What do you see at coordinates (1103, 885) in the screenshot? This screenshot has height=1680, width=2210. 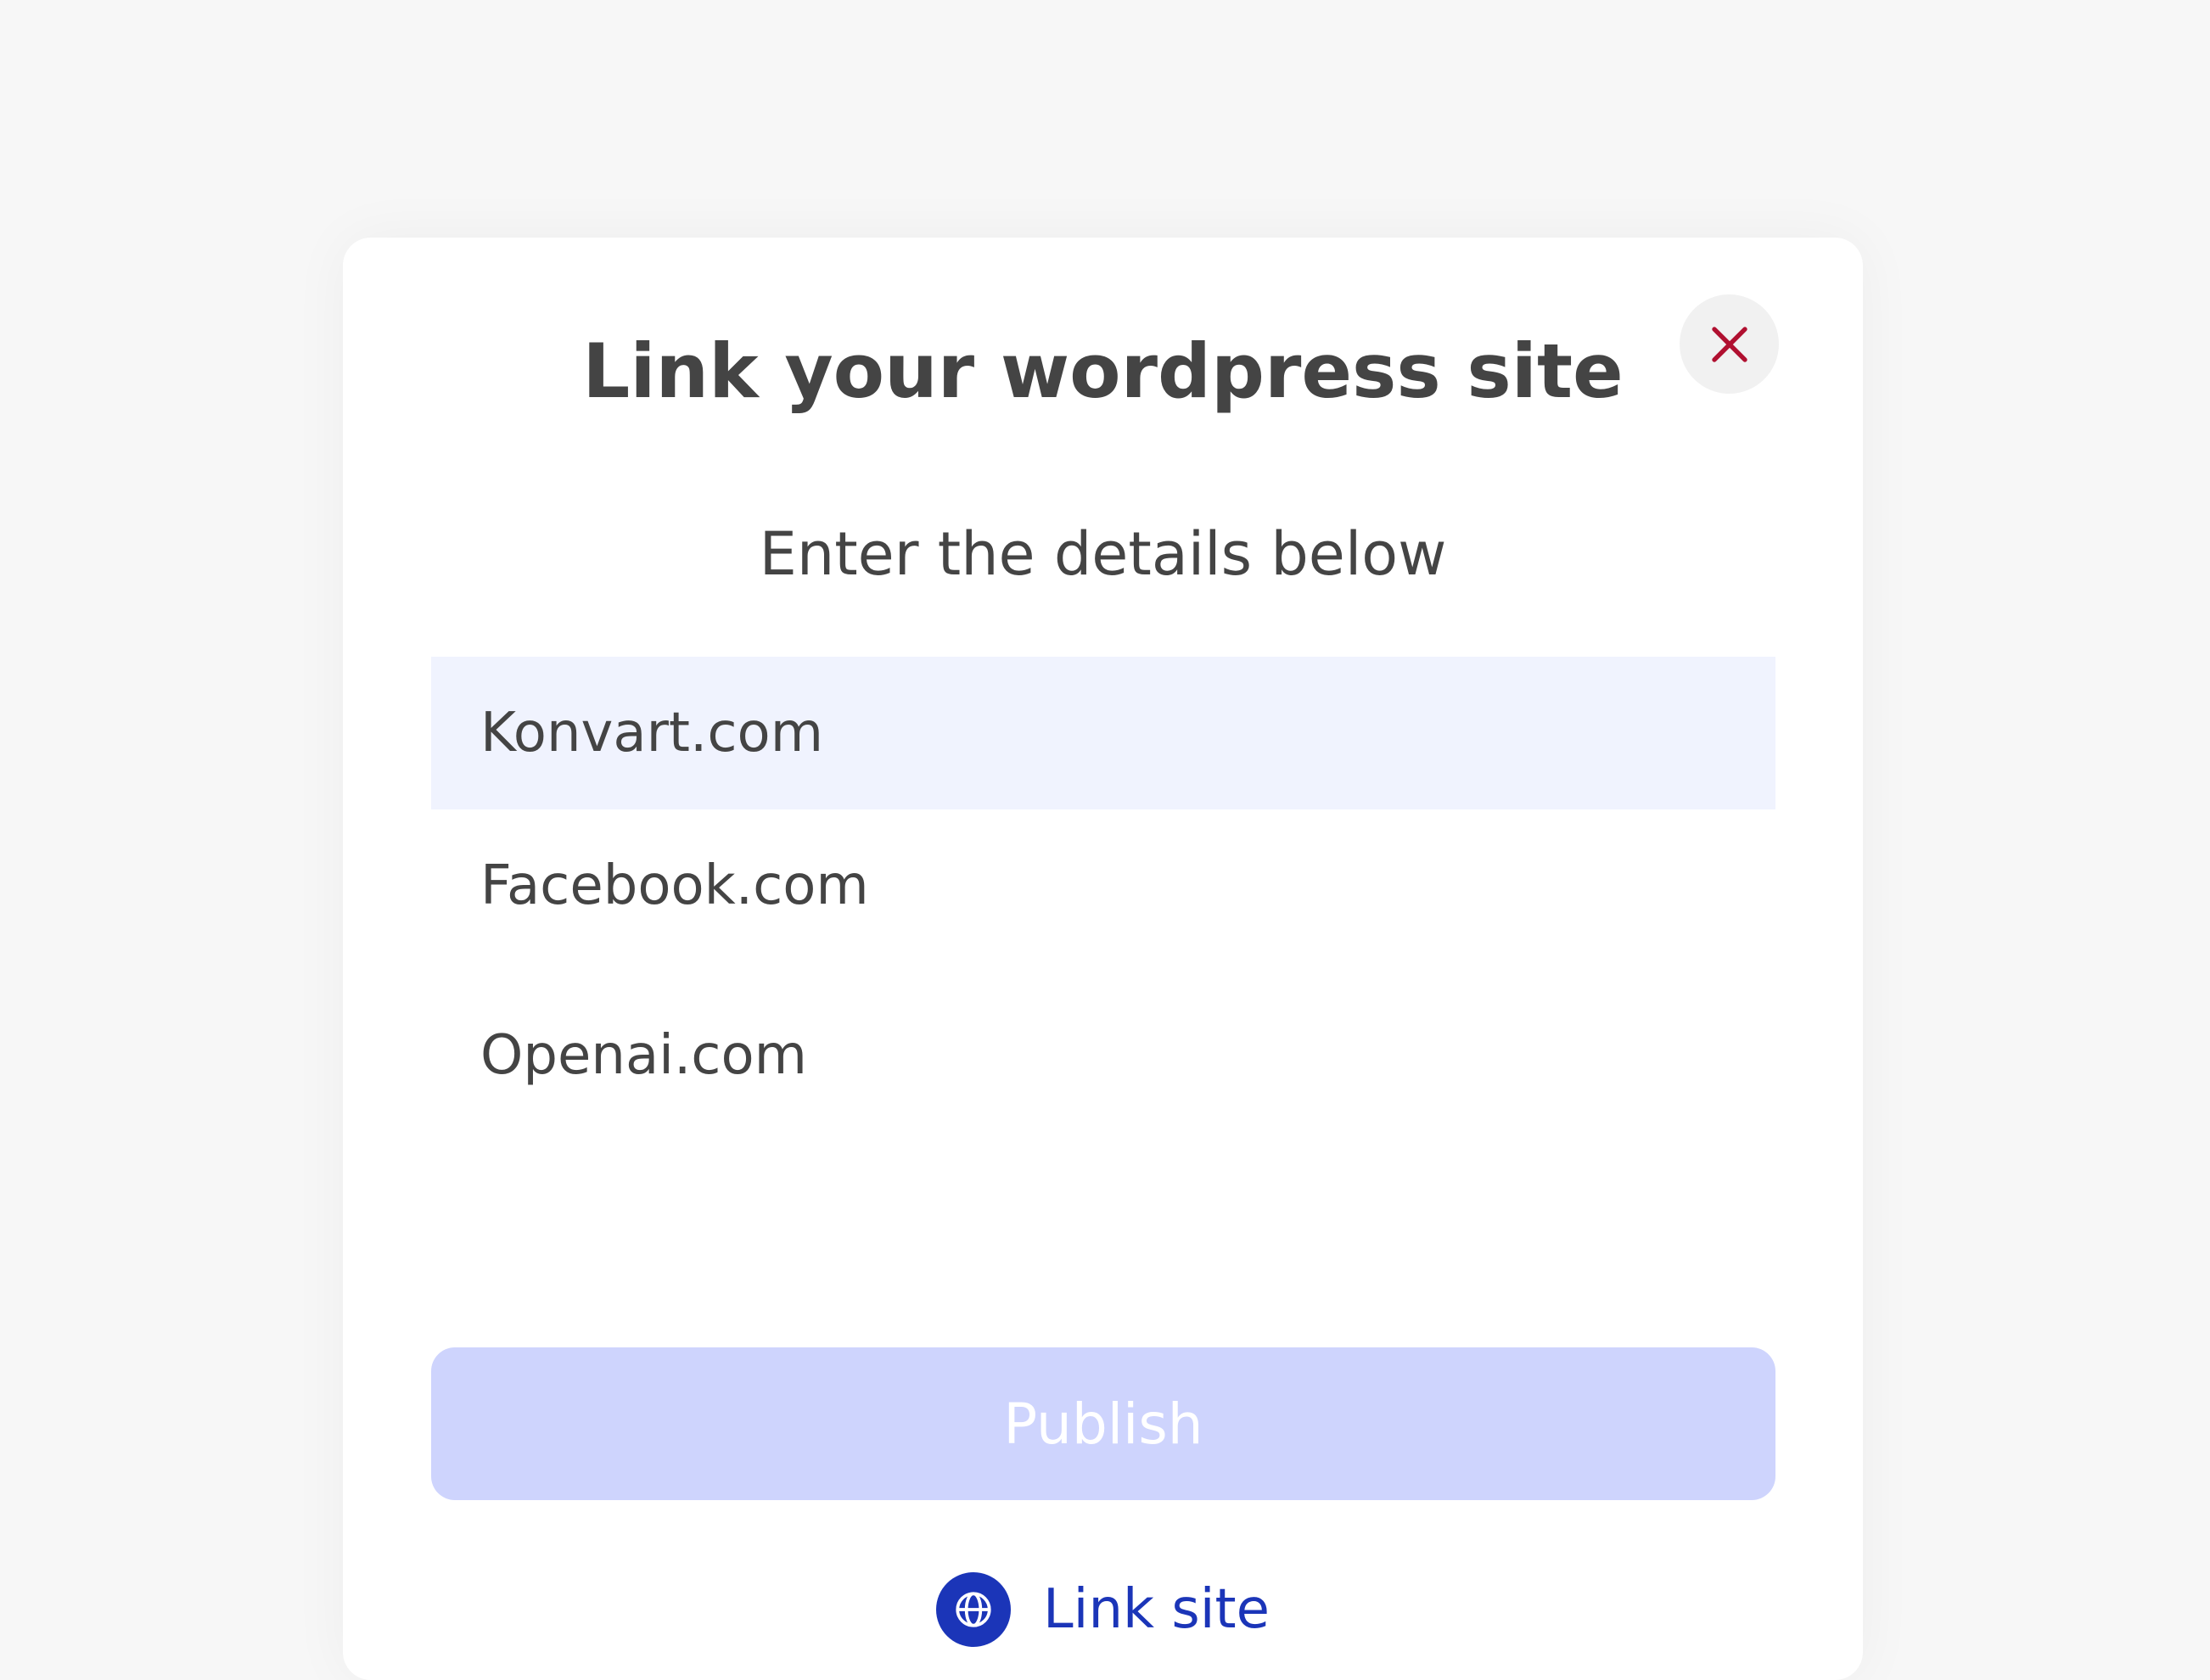 I see `site-option-facebook: Facebook.com` at bounding box center [1103, 885].